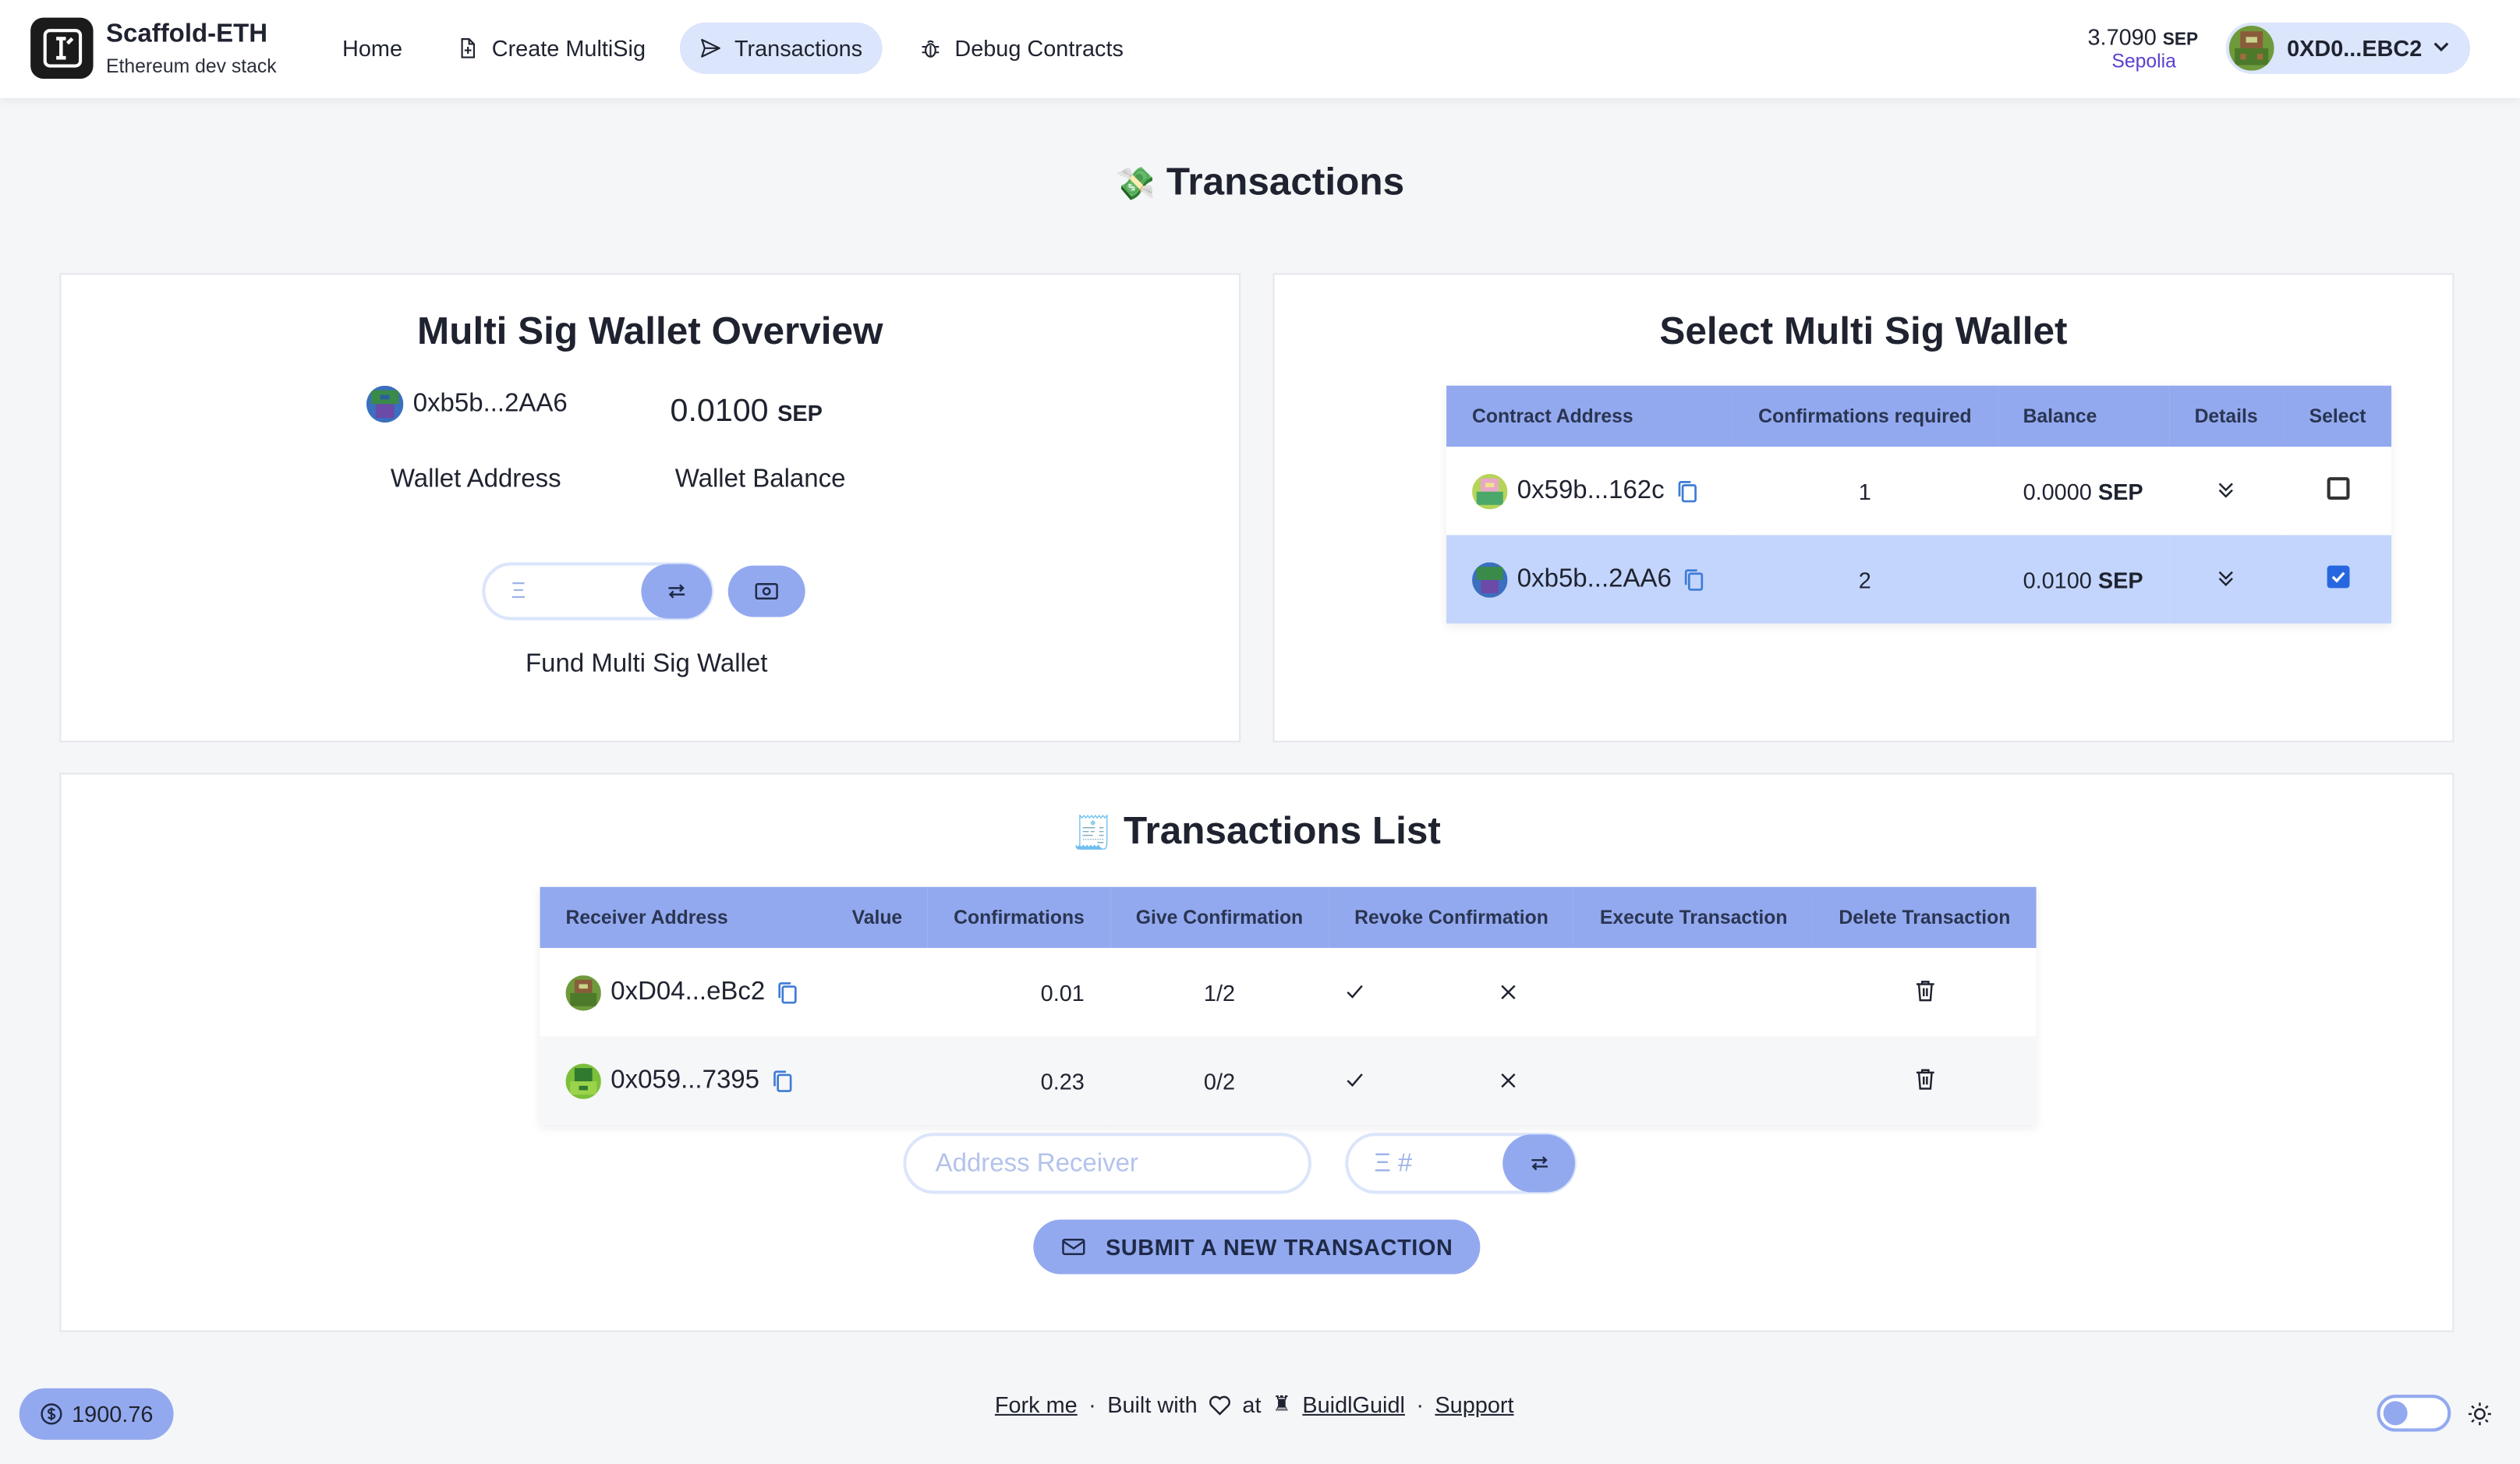  What do you see at coordinates (760, 479) in the screenshot?
I see `wallet-balance-label: Wallet Balance` at bounding box center [760, 479].